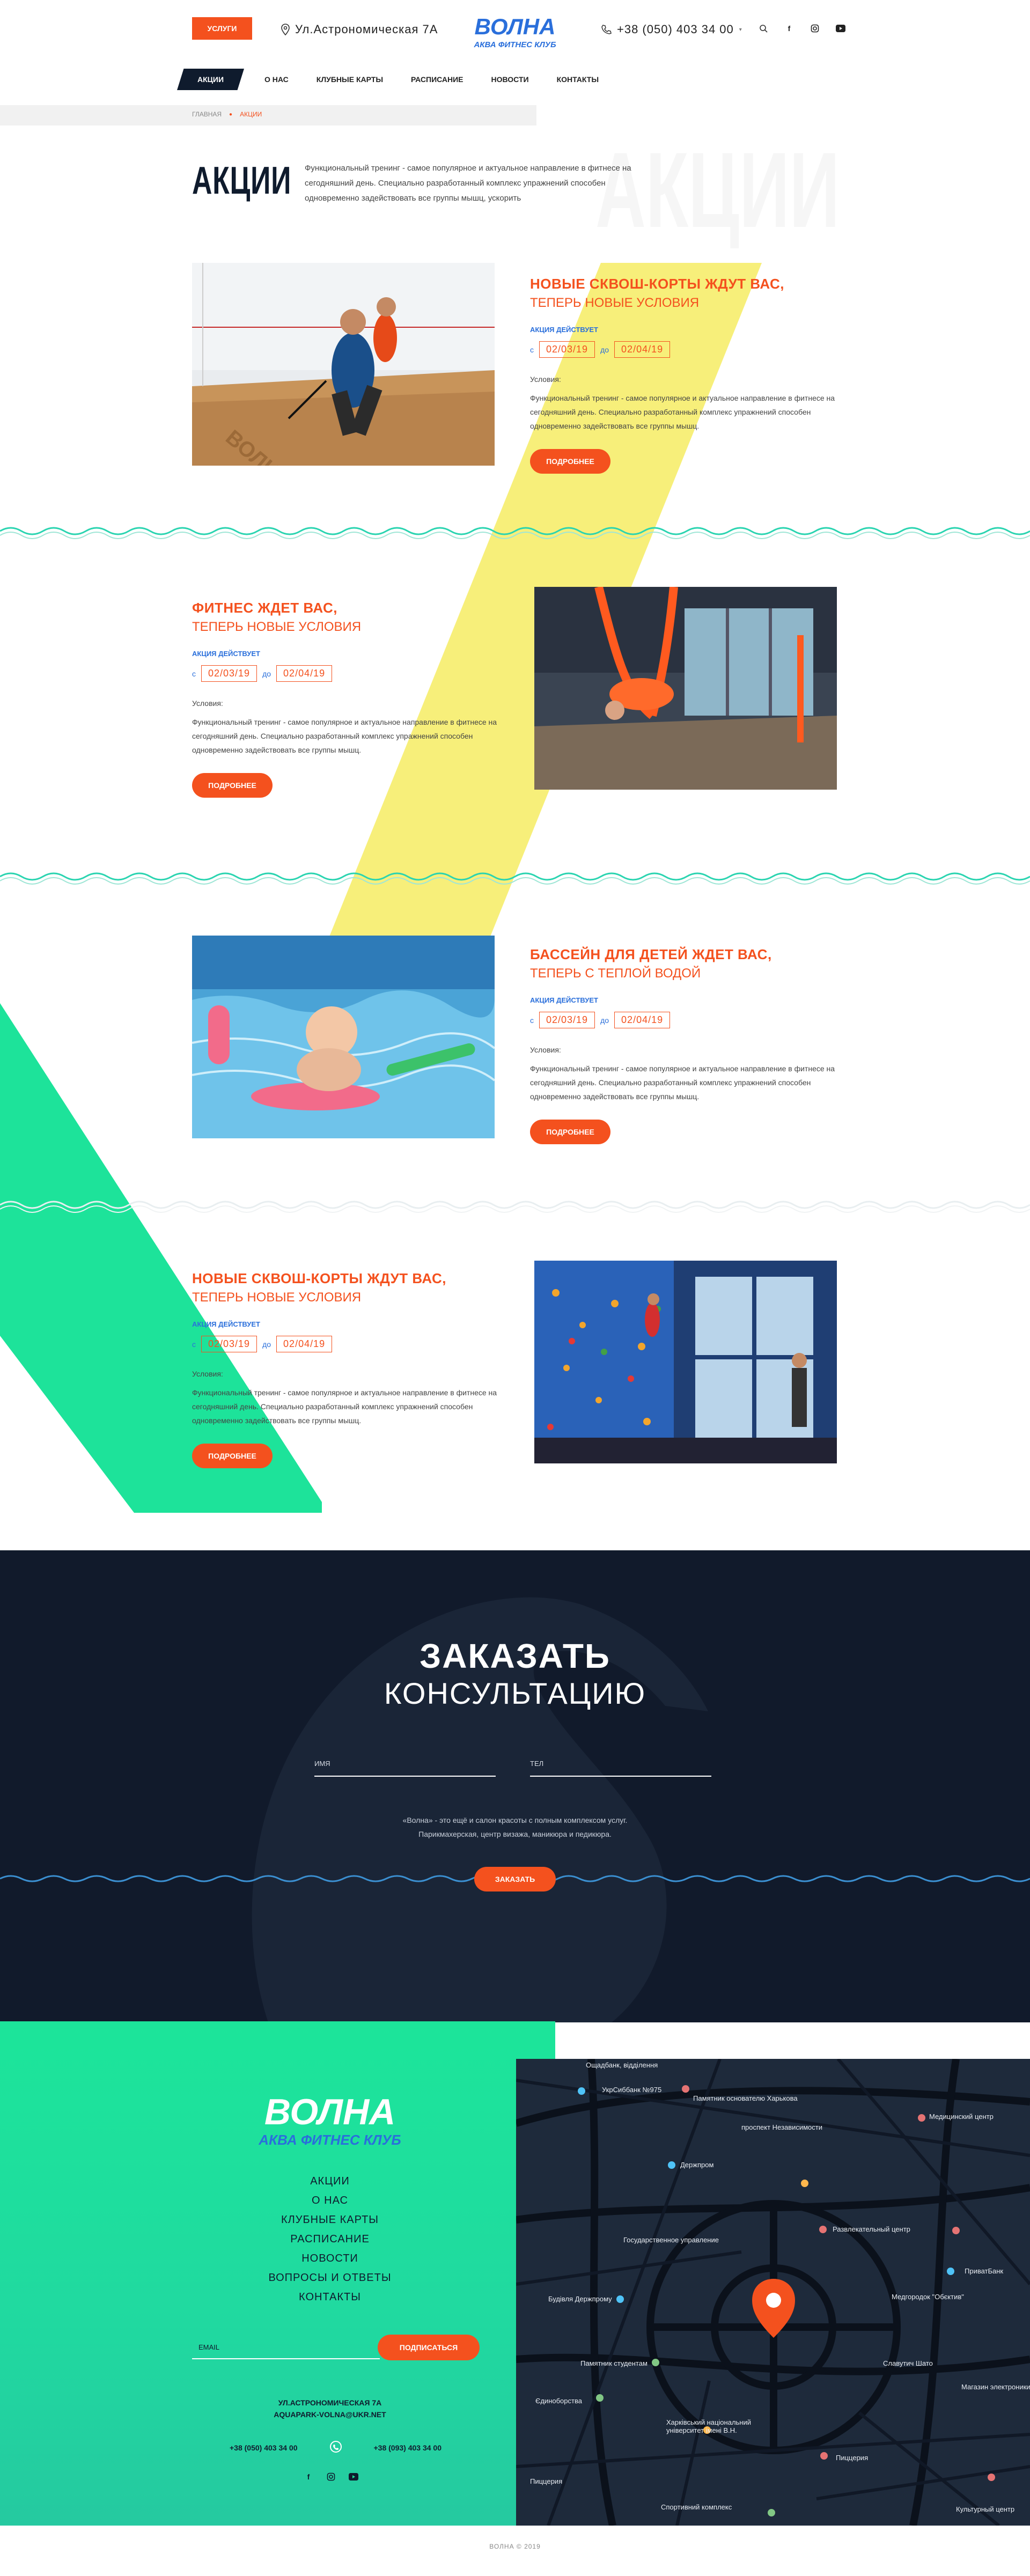  What do you see at coordinates (322, 1764) in the screenshot?
I see `name-field-placeholder: Имя` at bounding box center [322, 1764].